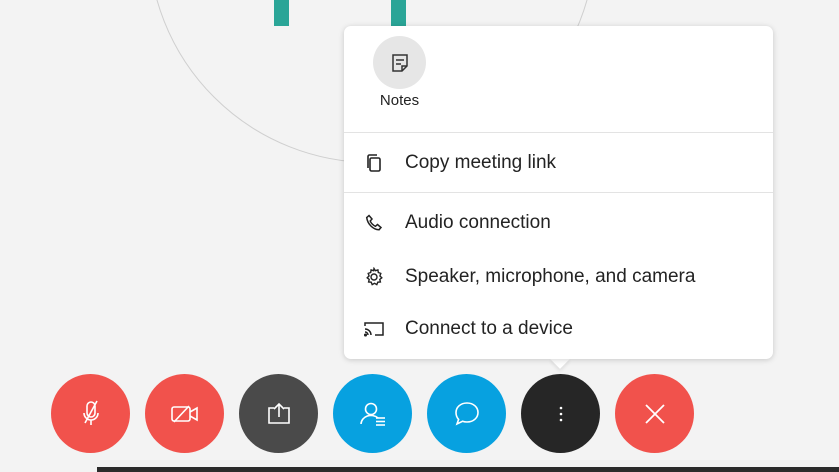 This screenshot has height=472, width=839. I want to click on participants-icon, so click(373, 414).